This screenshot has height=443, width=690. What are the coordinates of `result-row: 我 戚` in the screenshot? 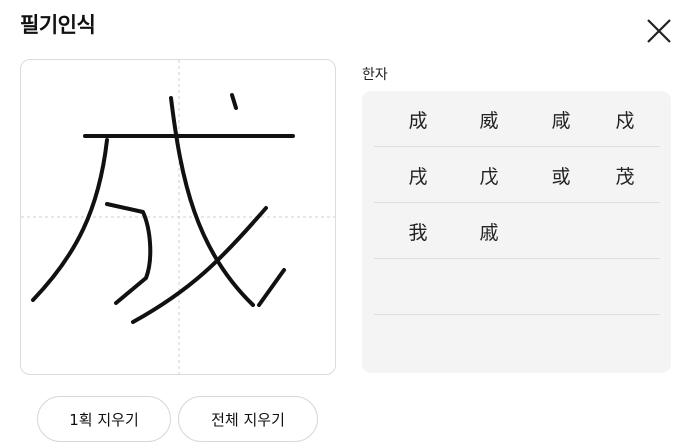 It's located at (517, 231).